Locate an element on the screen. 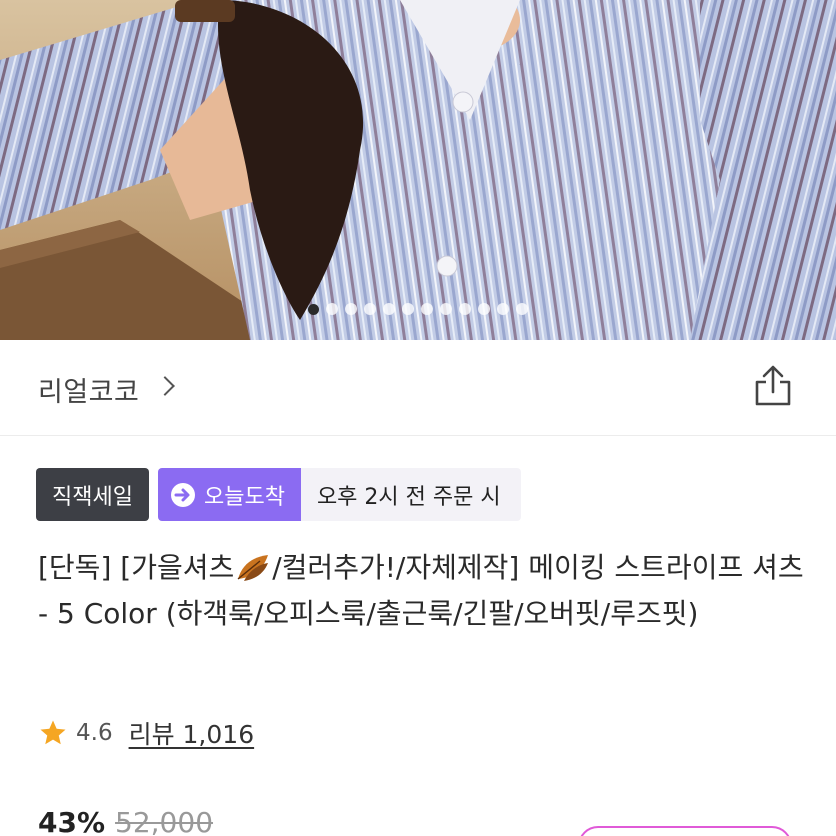  original-price: 52,000 is located at coordinates (164, 821).